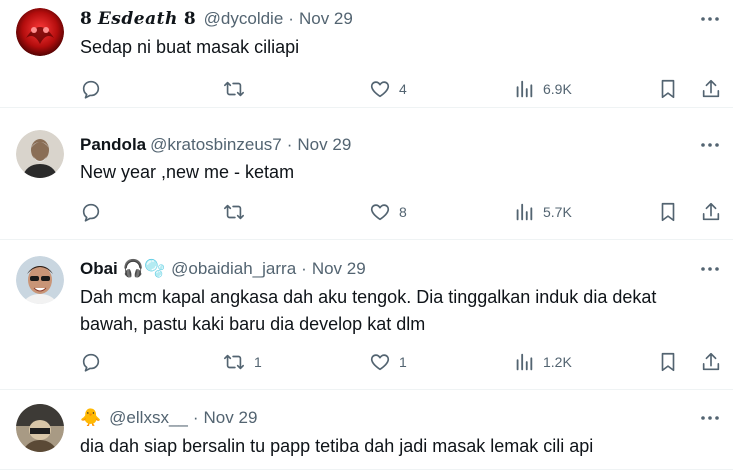 The height and width of the screenshot is (470, 733). Describe the element at coordinates (542, 362) in the screenshot. I see `views-button: 1.2K` at that location.